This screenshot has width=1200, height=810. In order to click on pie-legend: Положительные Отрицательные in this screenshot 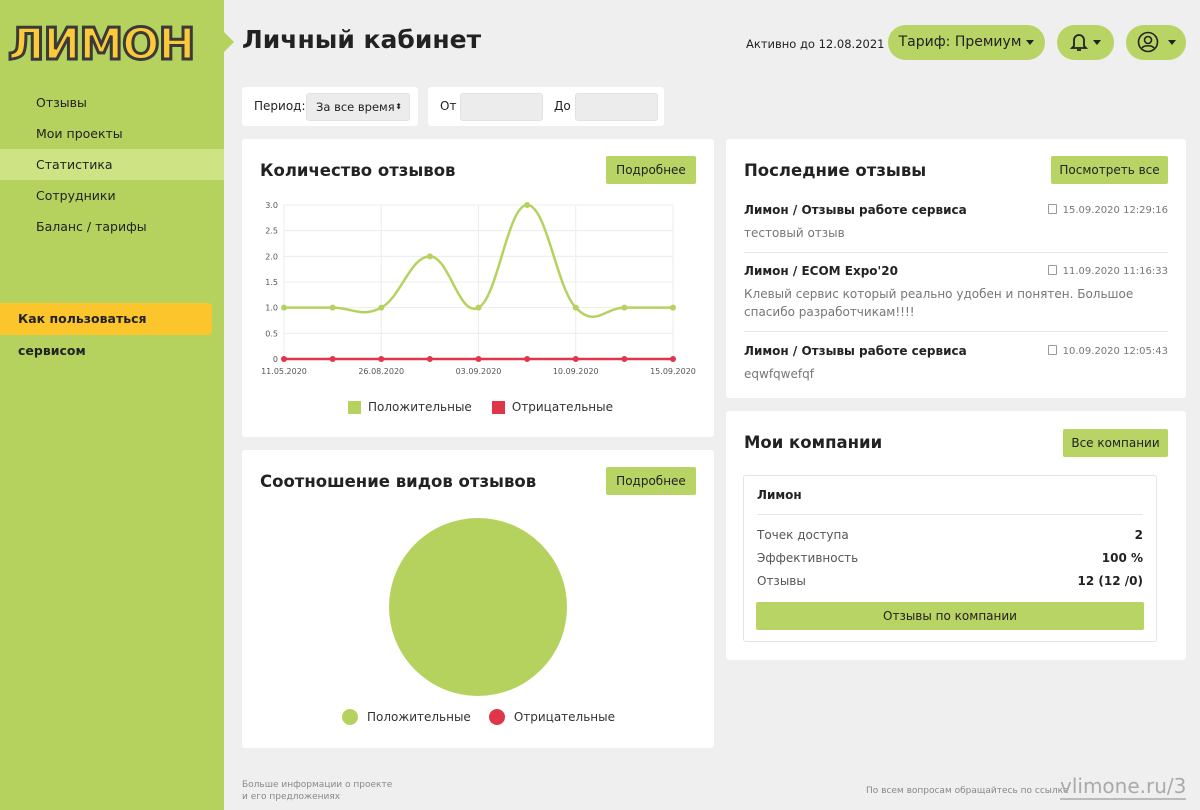, I will do `click(478, 717)`.